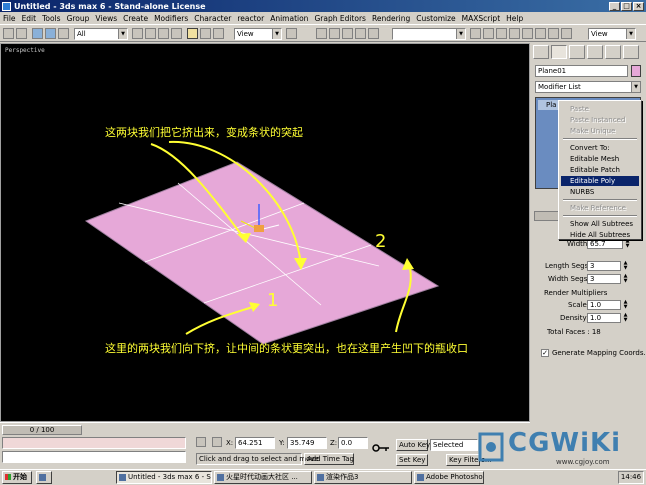 This screenshot has width=646, height=485. I want to click on quick-render-icon, so click(501, 33).